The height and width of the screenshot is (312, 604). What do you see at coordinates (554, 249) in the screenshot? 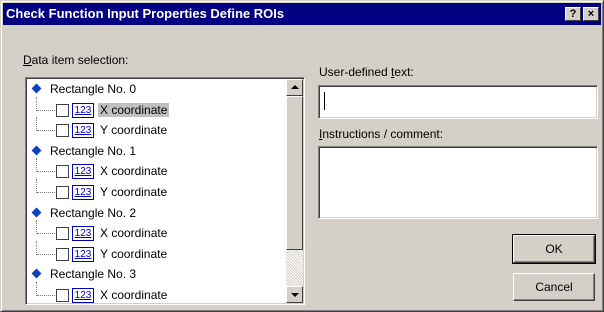
I see `ok-button: OK` at bounding box center [554, 249].